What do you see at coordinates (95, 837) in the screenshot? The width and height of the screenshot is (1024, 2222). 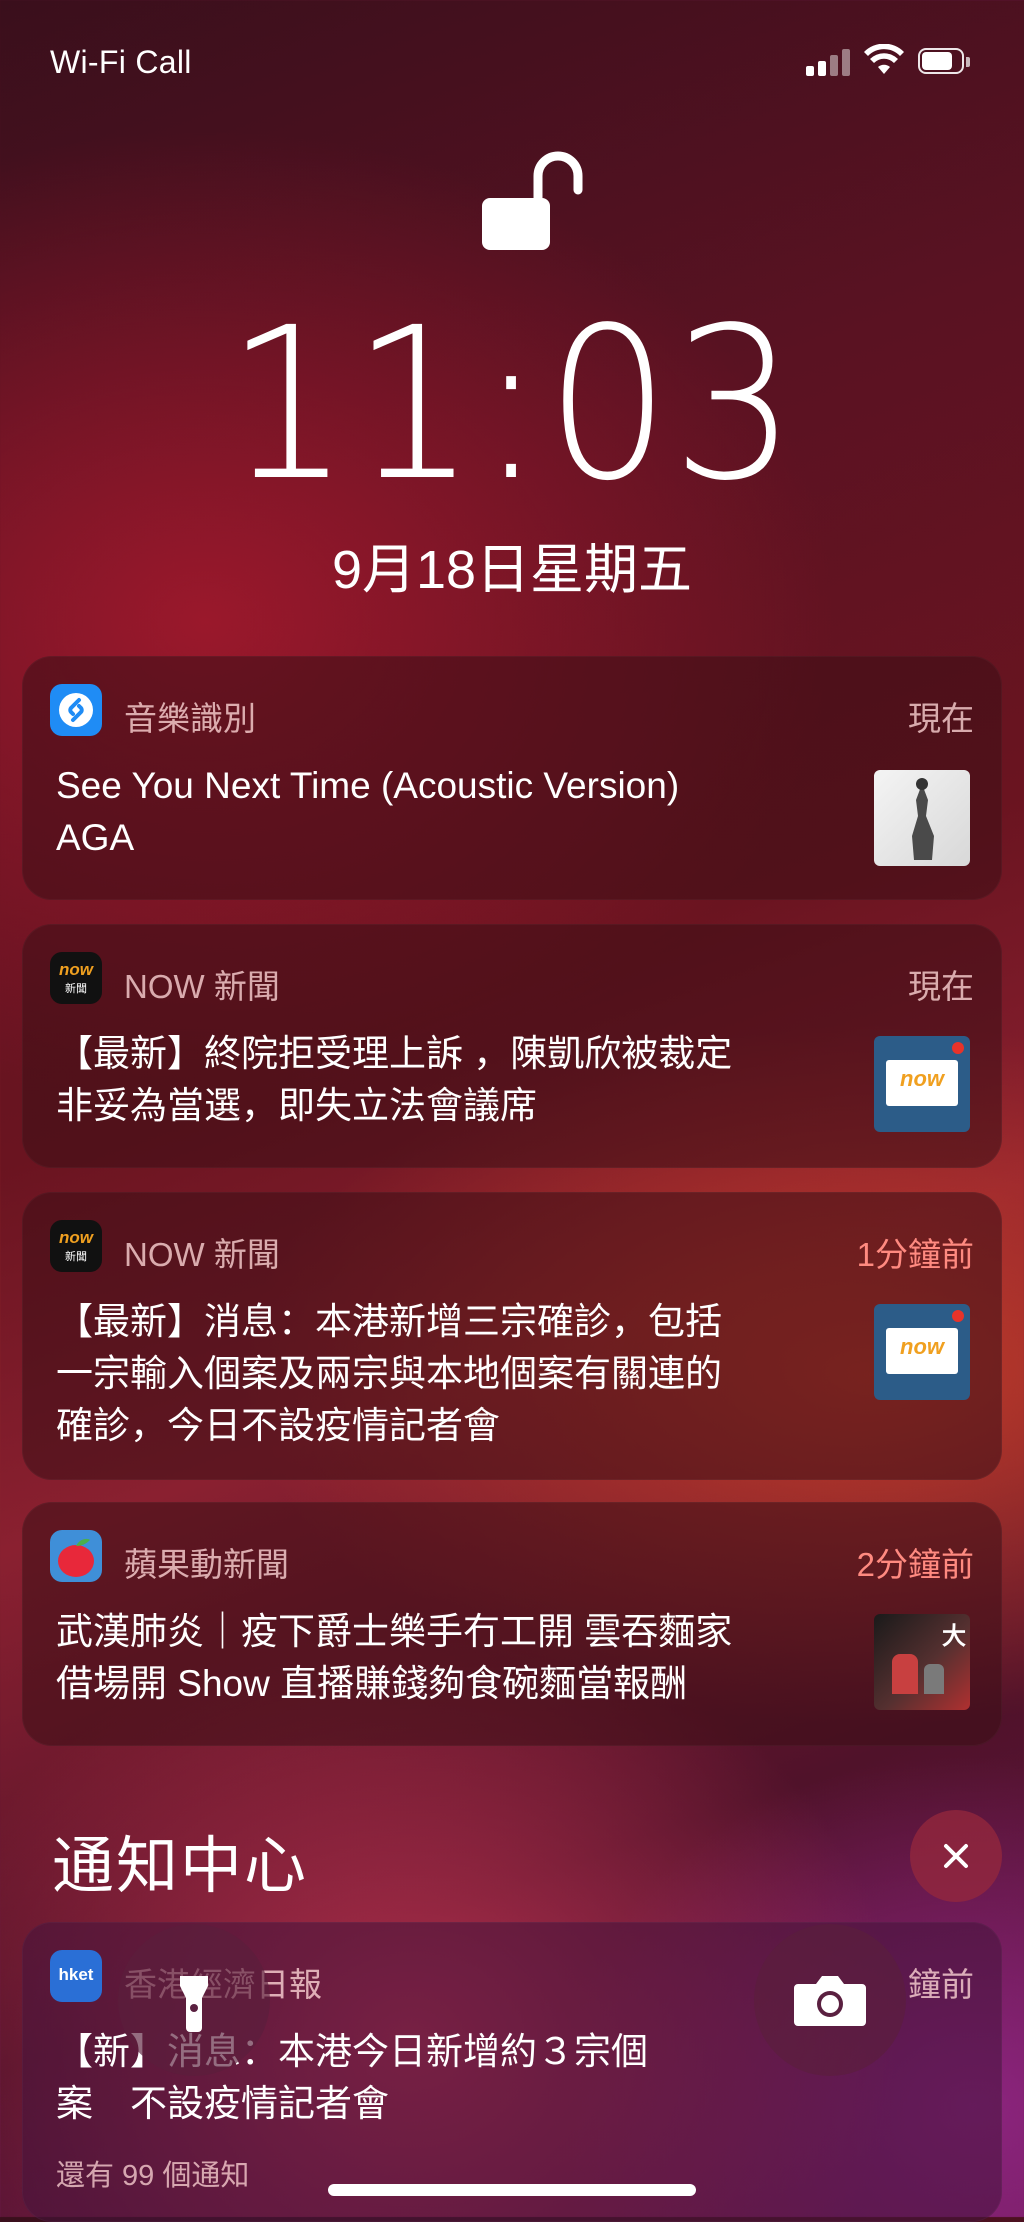 I see `song-artist: AGA` at bounding box center [95, 837].